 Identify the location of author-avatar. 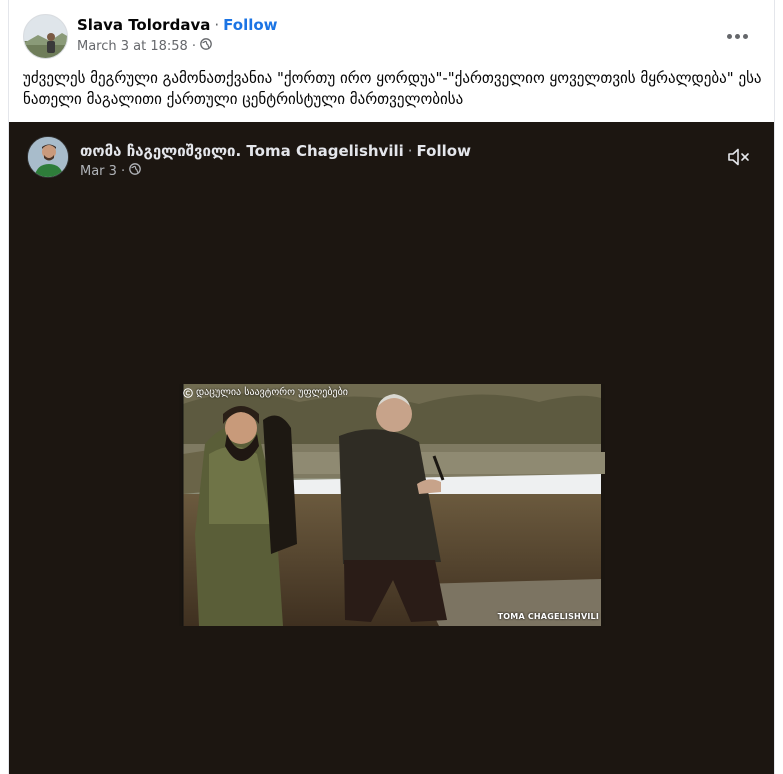
(45, 36).